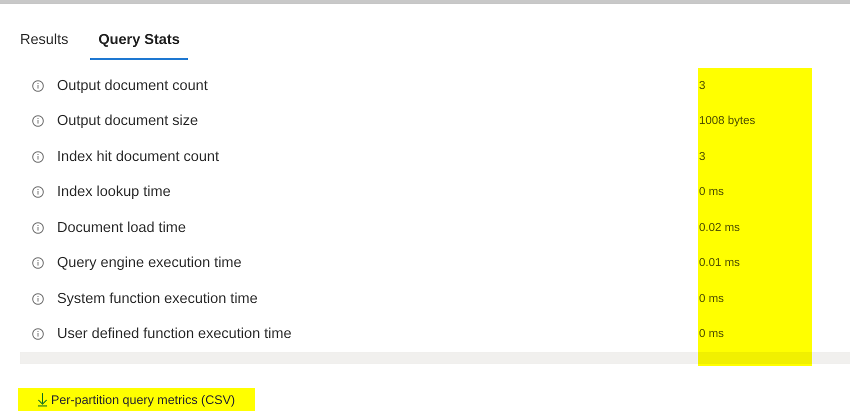 This screenshot has width=850, height=412. Describe the element at coordinates (42, 399) in the screenshot. I see `download-icon` at that location.